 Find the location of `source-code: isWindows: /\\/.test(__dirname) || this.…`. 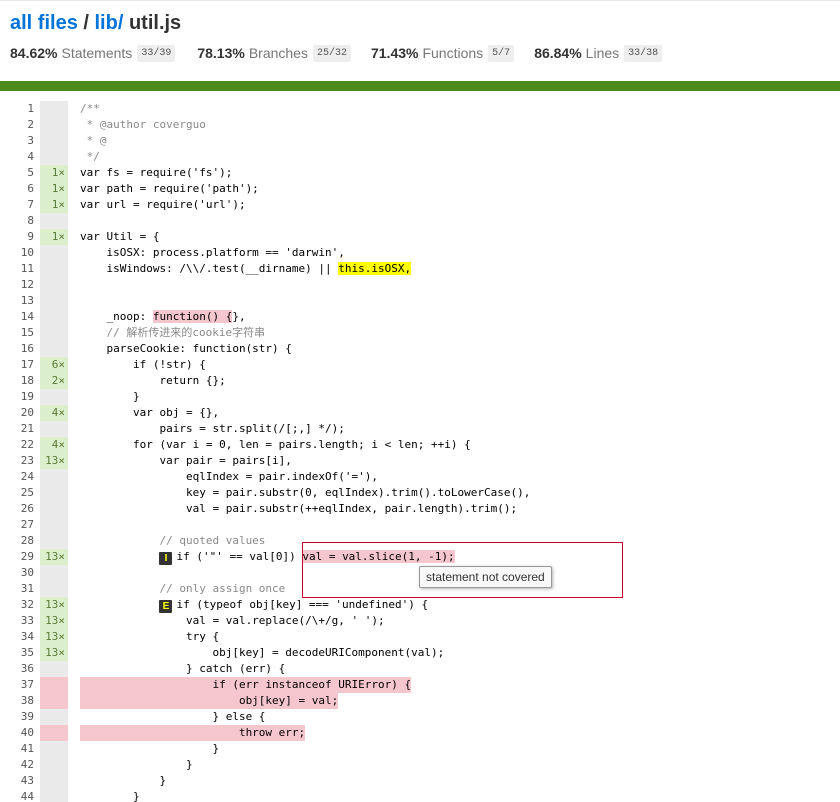

source-code: isWindows: /\\/.test(__dirname) || this.… is located at coordinates (460, 269).